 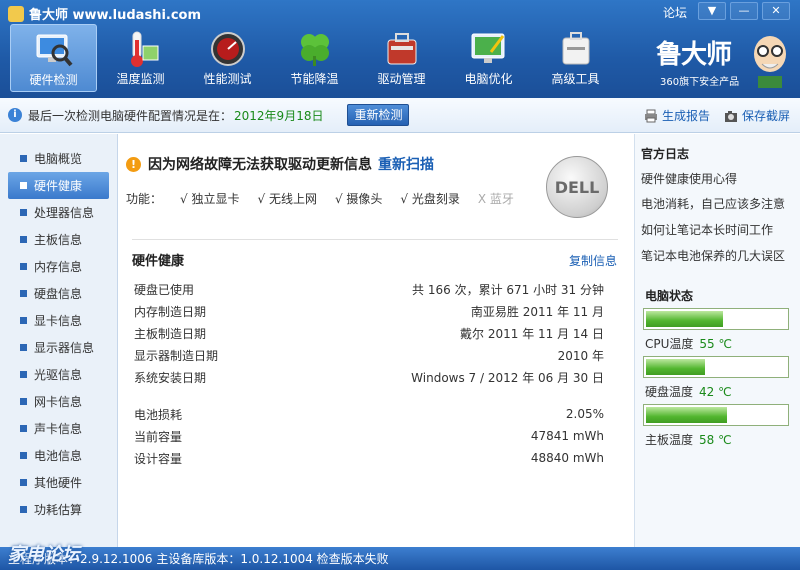 What do you see at coordinates (689, 178) in the screenshot?
I see `log-link: 硬件健康使用心得` at bounding box center [689, 178].